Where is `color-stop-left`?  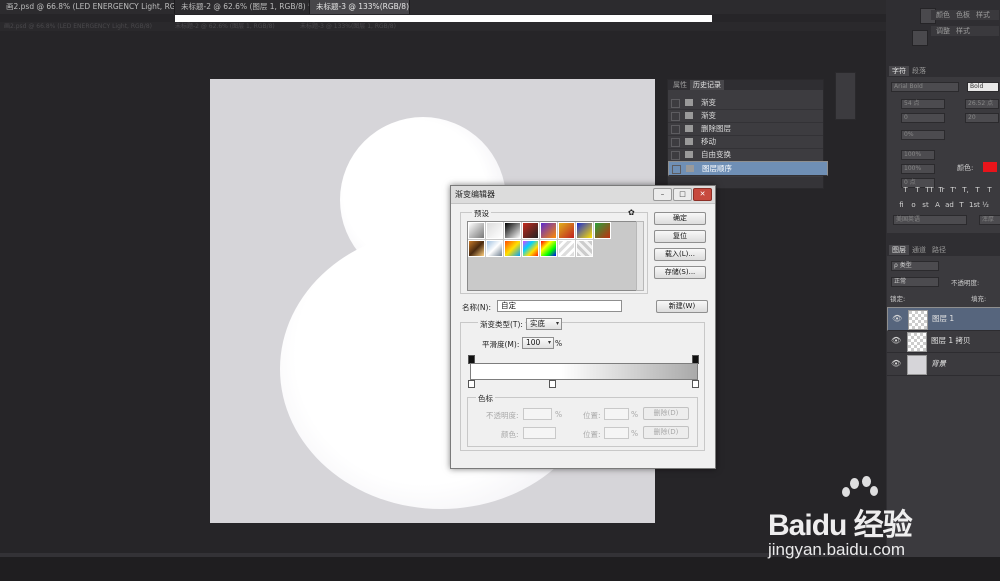 color-stop-left is located at coordinates (471, 384).